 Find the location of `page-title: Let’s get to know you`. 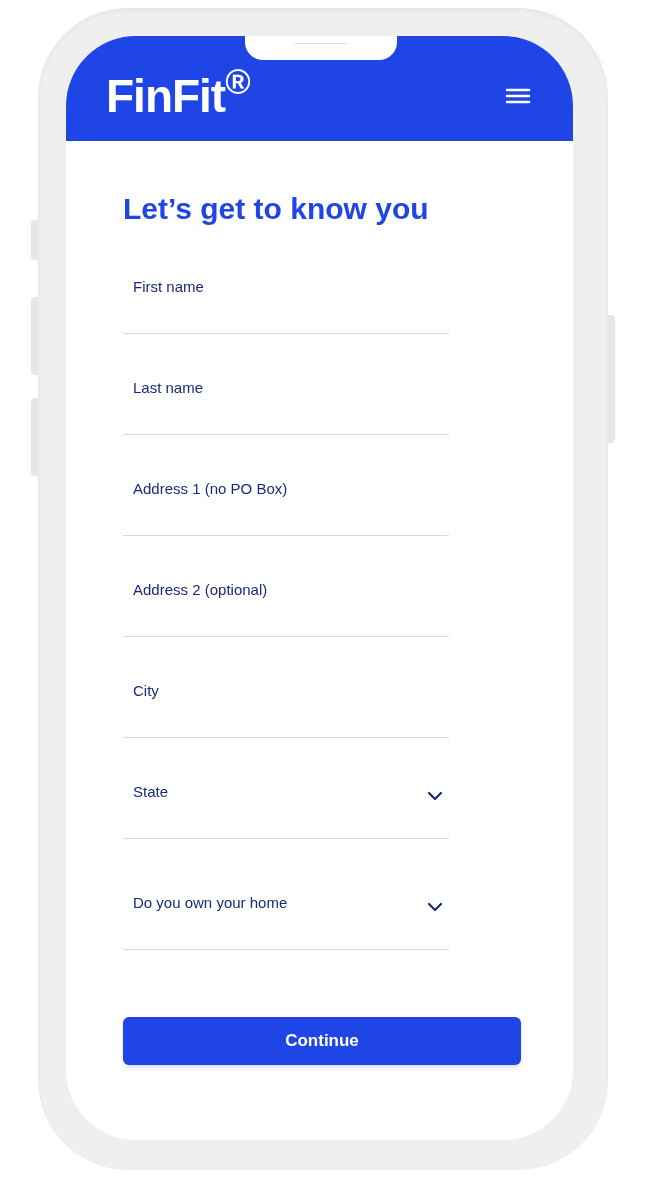

page-title: Let’s get to know you is located at coordinates (276, 209).